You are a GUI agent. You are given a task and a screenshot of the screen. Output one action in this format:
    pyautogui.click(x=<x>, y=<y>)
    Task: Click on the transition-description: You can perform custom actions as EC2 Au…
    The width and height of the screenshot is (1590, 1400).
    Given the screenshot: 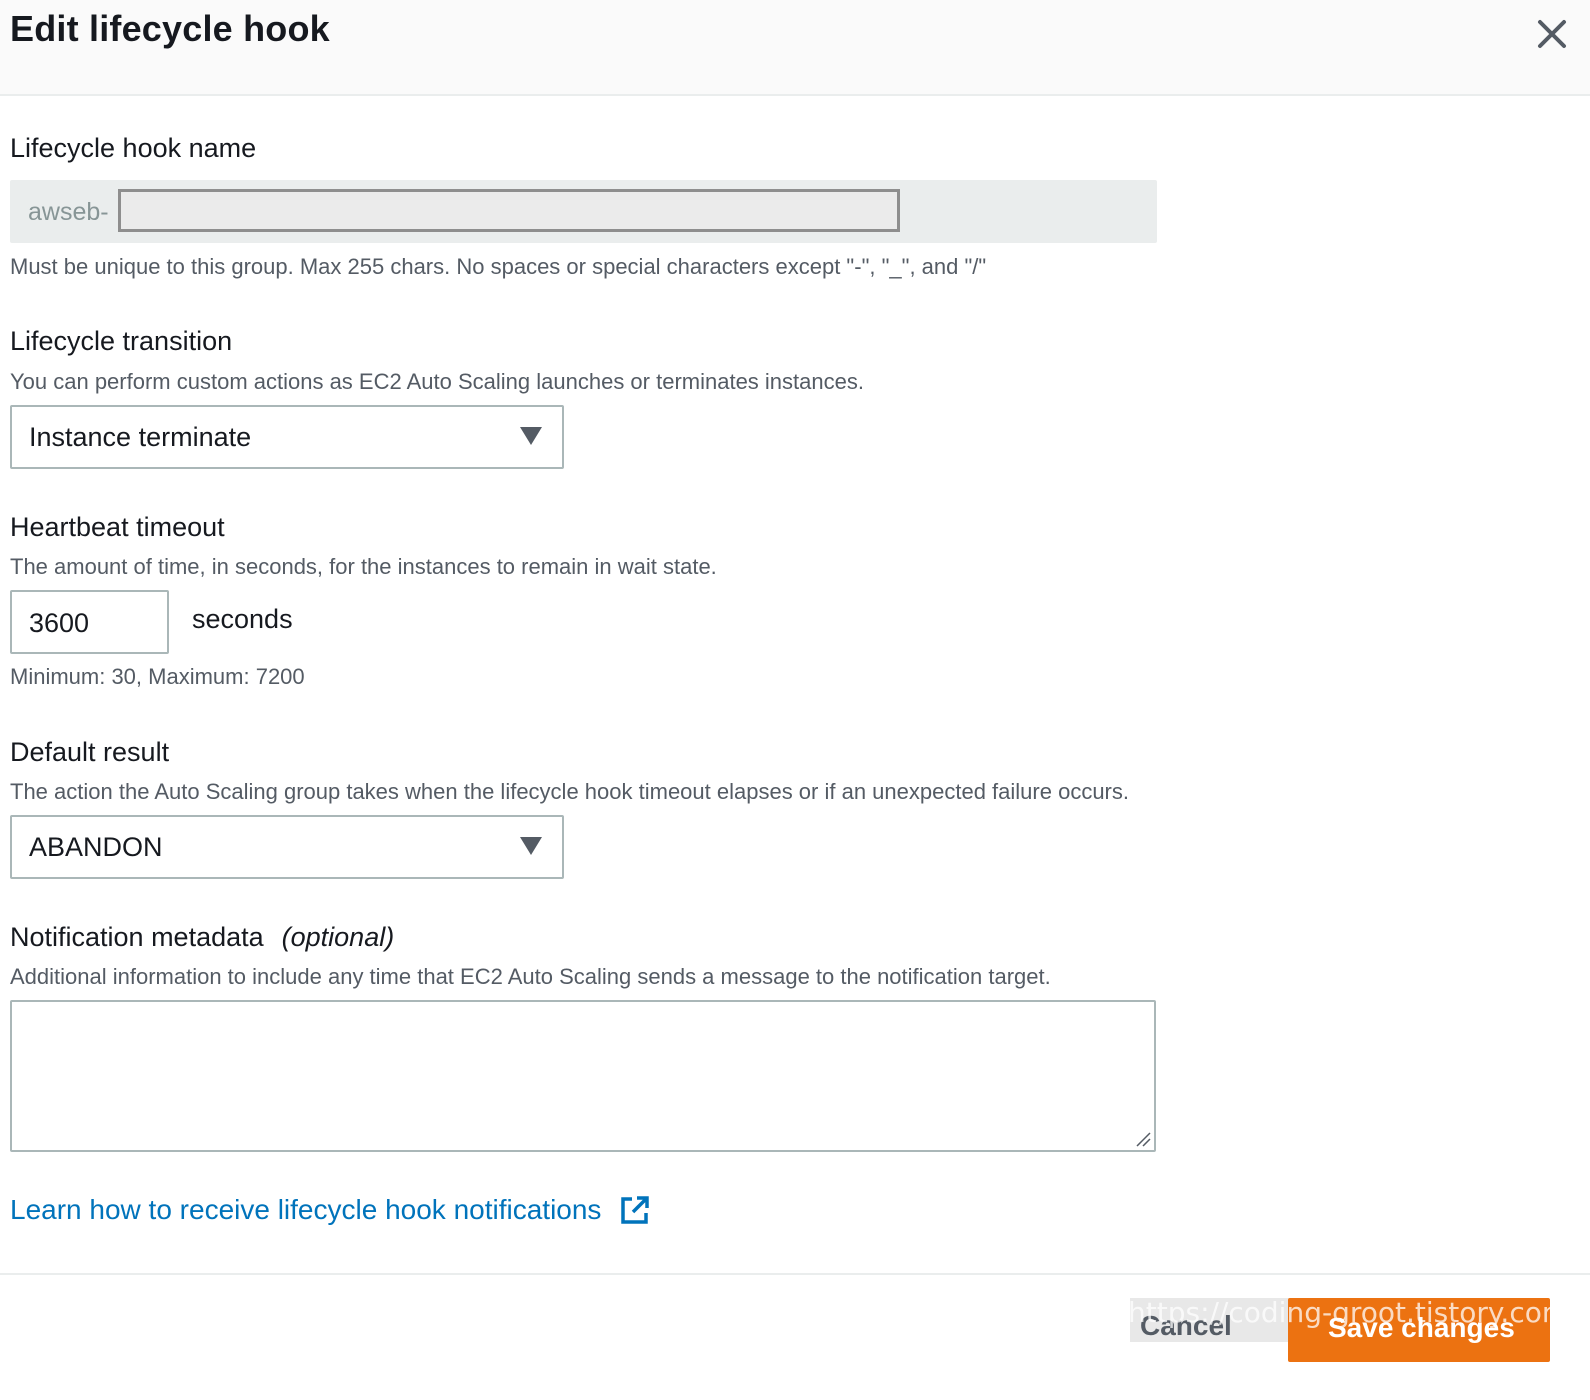 What is the action you would take?
    pyautogui.click(x=437, y=381)
    